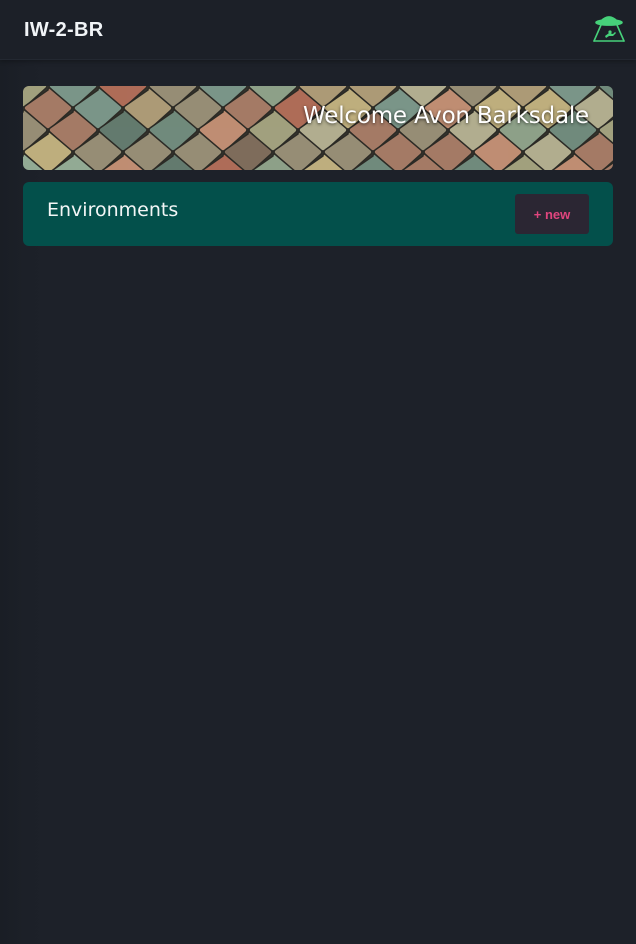 The image size is (636, 944). I want to click on ufo-abduction-icon, so click(609, 28).